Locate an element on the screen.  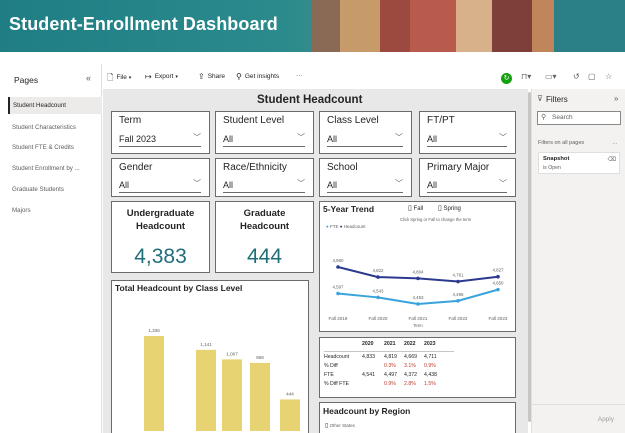
slicer-race-ethnicity: Race/Ethnicity All ﹀ is located at coordinates (264, 177).